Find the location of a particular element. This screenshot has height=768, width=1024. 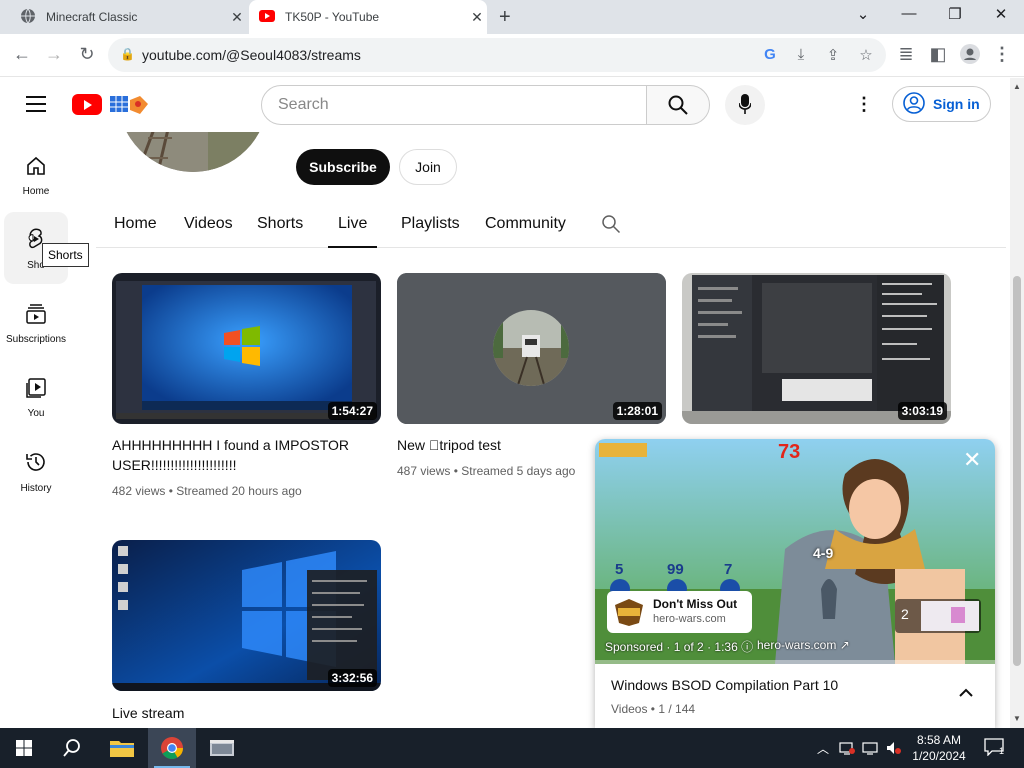

video-thumbnail-3: 3:03:19 is located at coordinates (816, 348).